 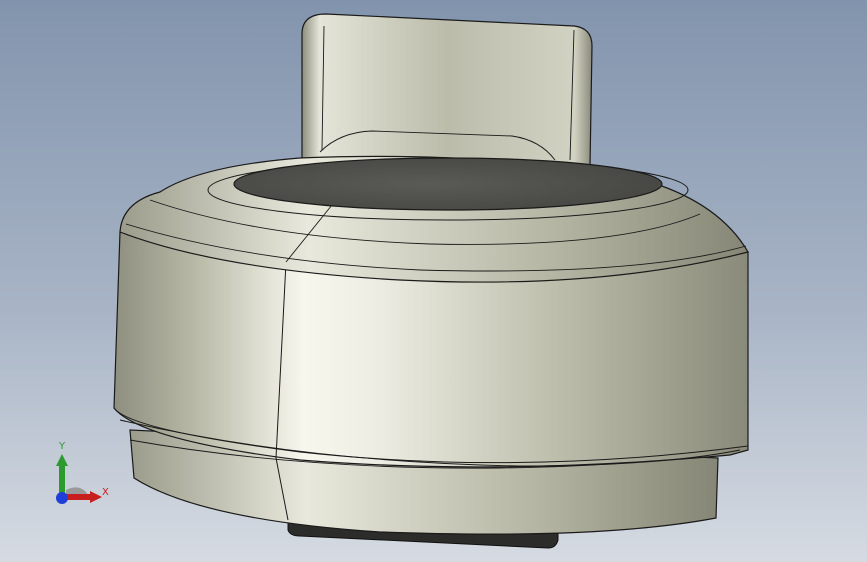 What do you see at coordinates (62, 446) in the screenshot?
I see `y-axis-label: Y` at bounding box center [62, 446].